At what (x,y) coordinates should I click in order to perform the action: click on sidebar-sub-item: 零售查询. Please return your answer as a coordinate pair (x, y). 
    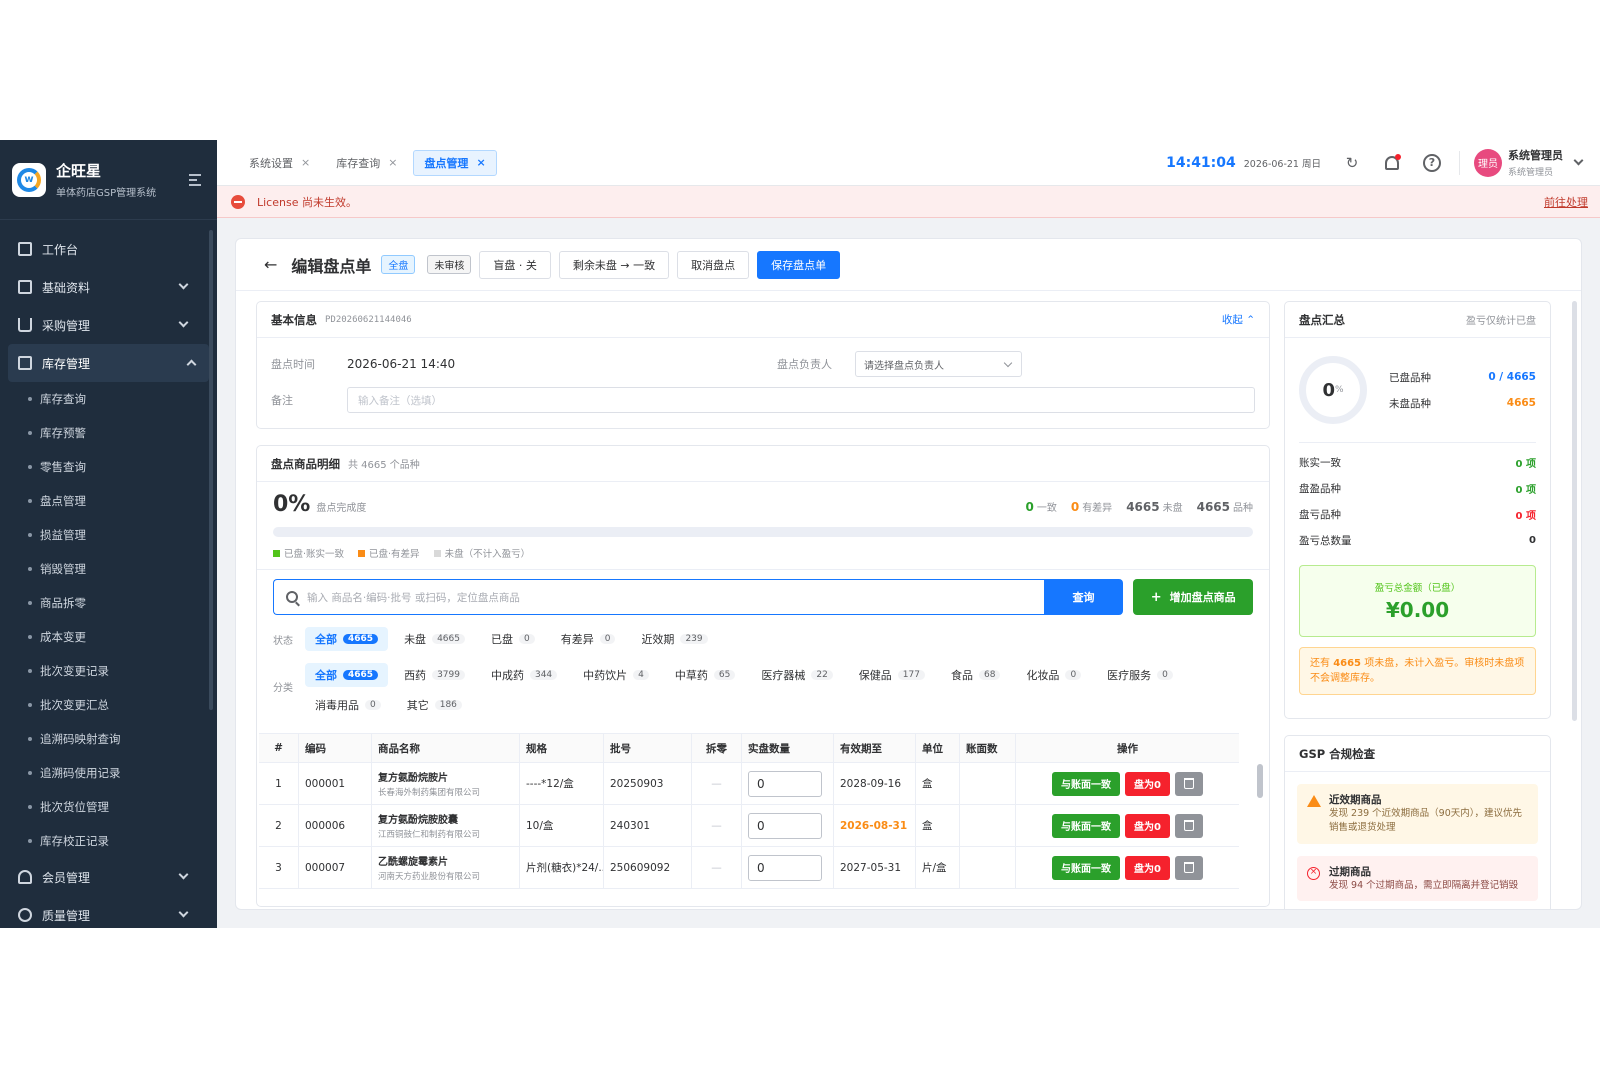
    Looking at the image, I should click on (108, 467).